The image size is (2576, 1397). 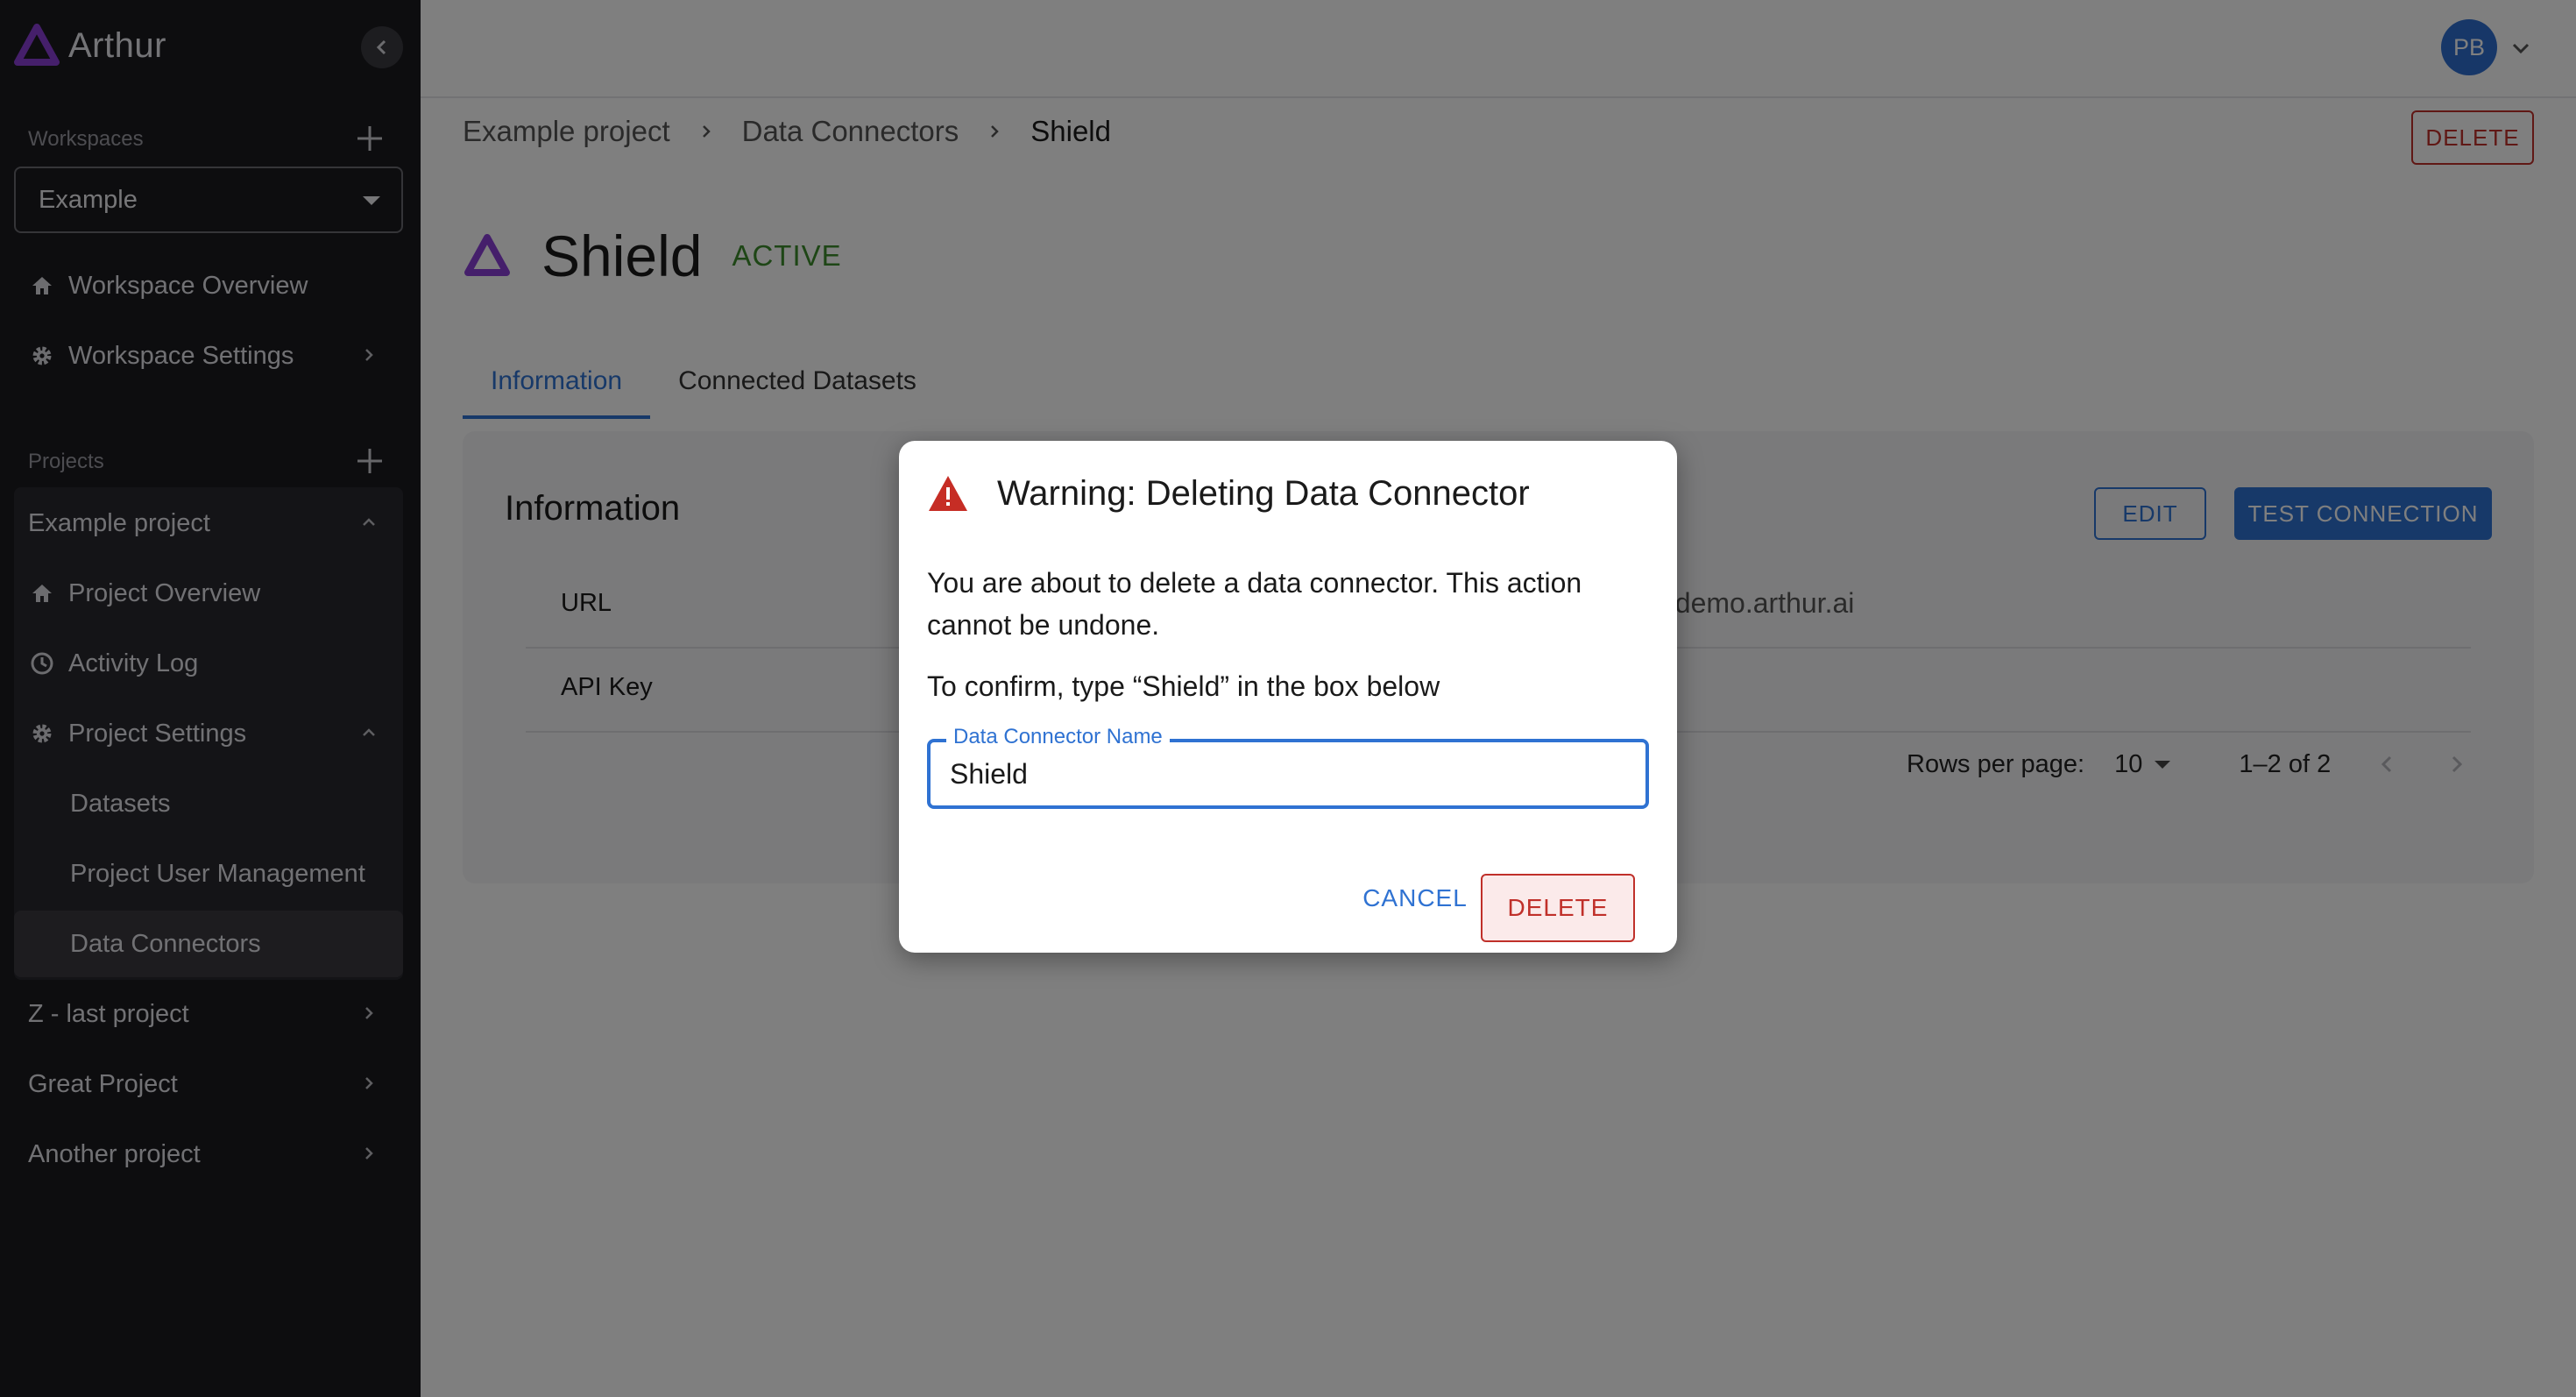 What do you see at coordinates (1263, 493) in the screenshot?
I see `dialog-title: Warning: Deleting Data Connector` at bounding box center [1263, 493].